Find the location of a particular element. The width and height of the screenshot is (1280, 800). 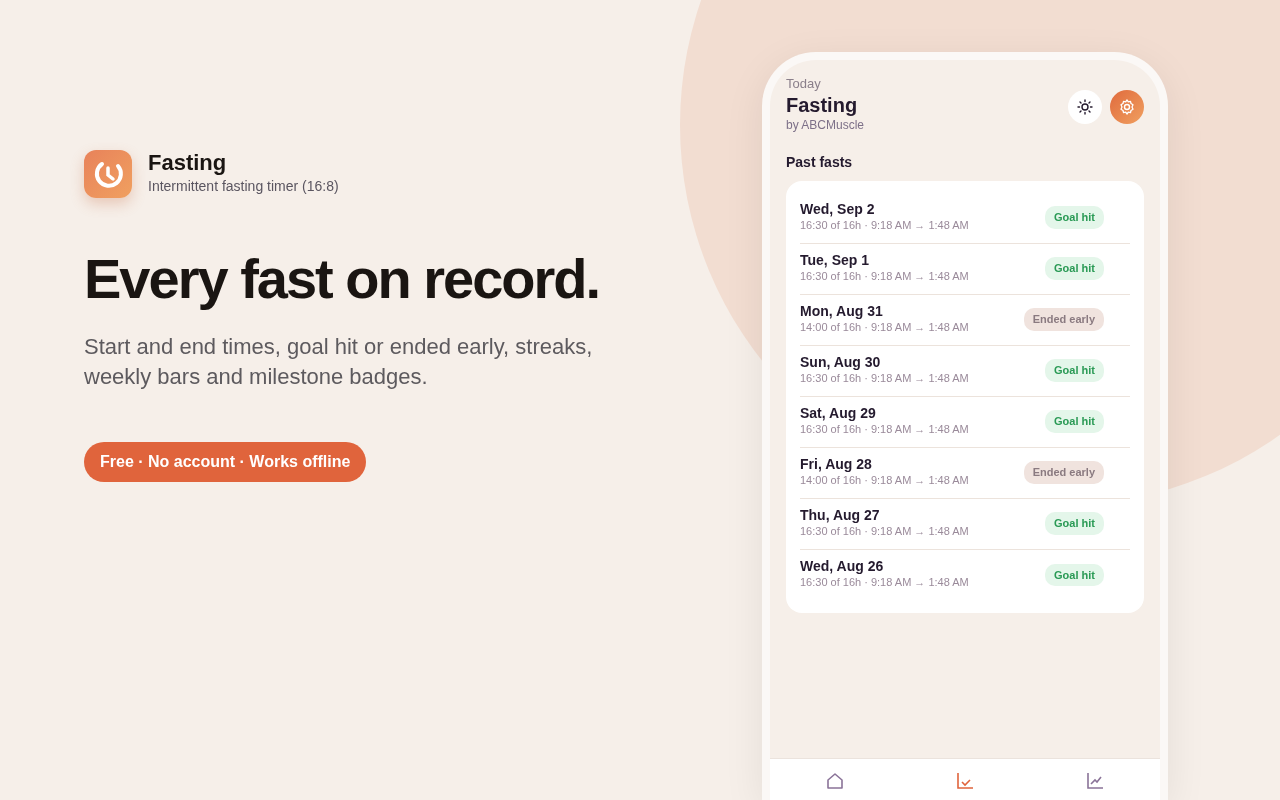

section-title: Past fasts is located at coordinates (820, 162).